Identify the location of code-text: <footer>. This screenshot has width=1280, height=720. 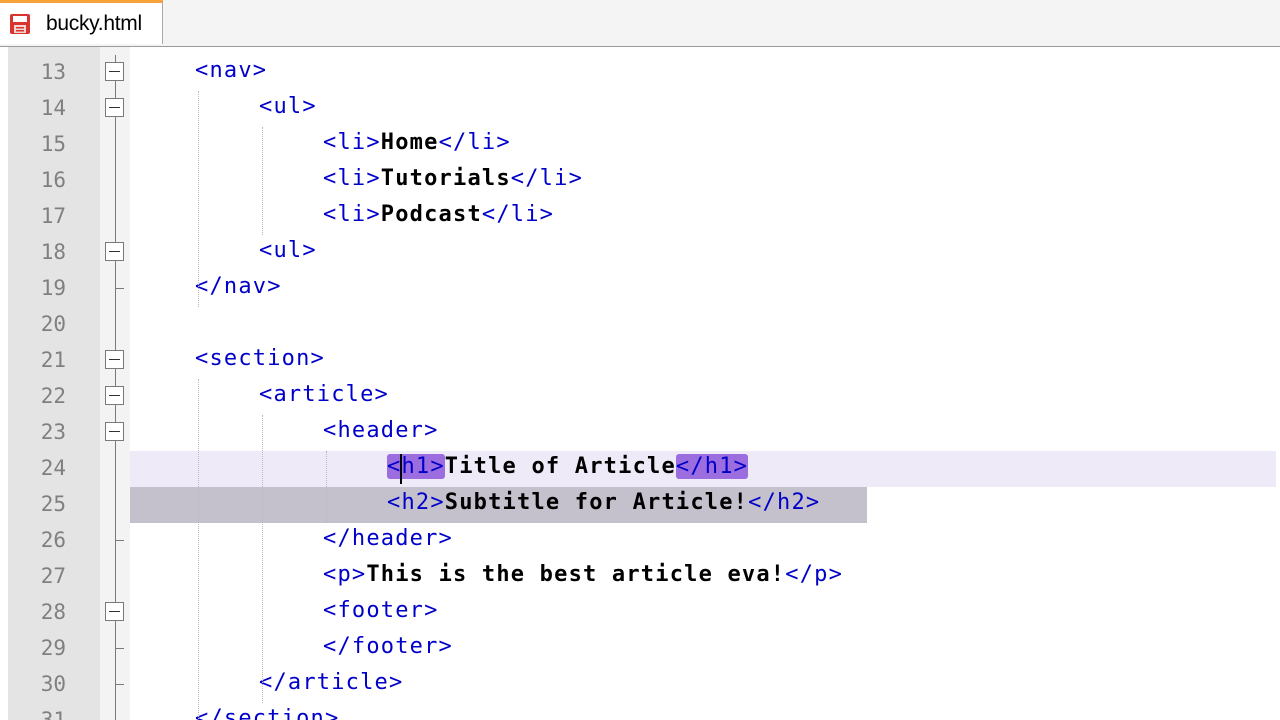
(381, 610).